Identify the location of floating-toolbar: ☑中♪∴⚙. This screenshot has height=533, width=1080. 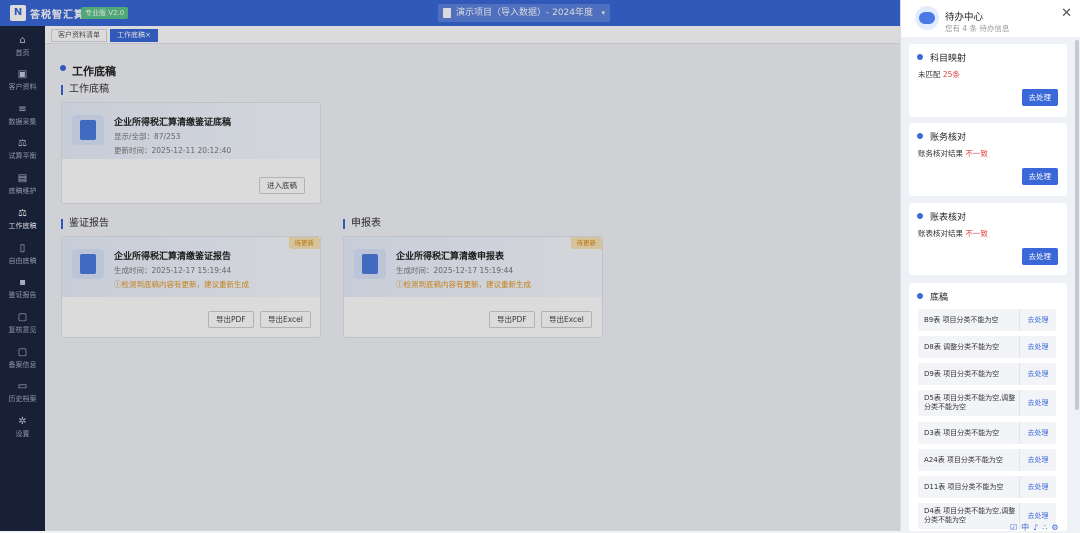
(1045, 527).